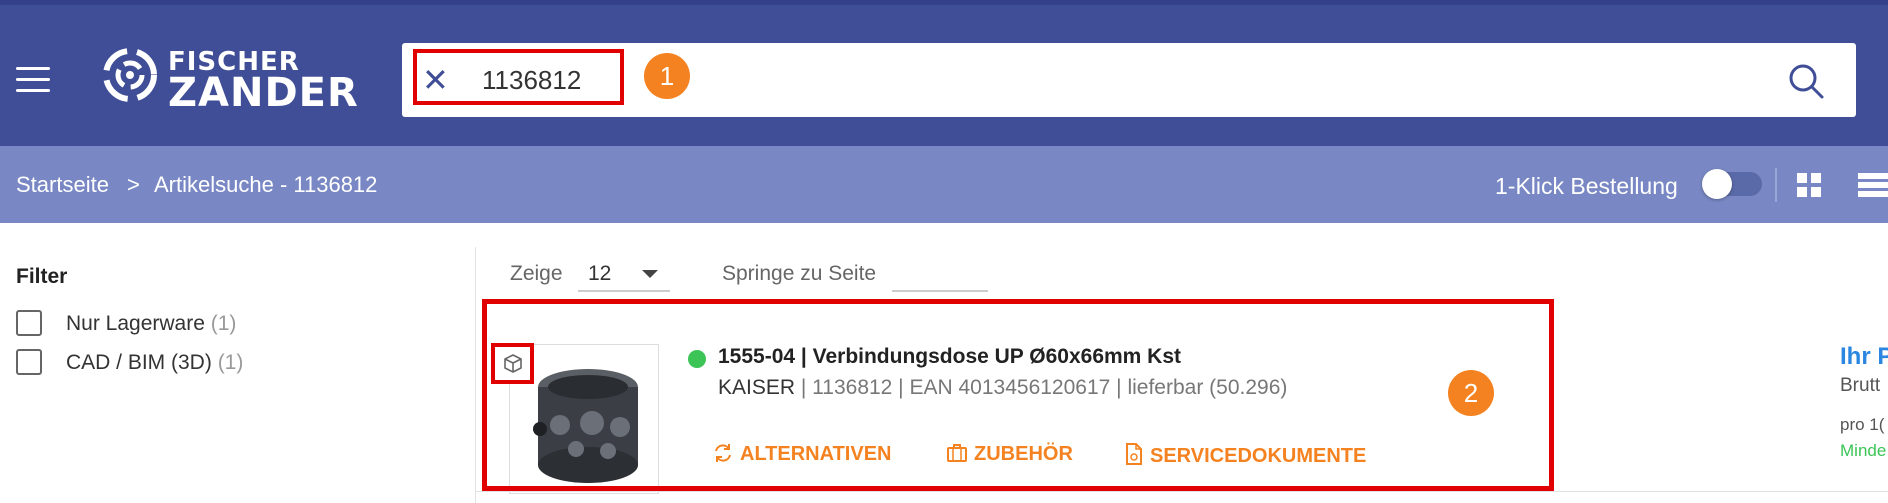 This screenshot has width=1888, height=503. Describe the element at coordinates (1776, 185) in the screenshot. I see `toolbar-divider` at that location.